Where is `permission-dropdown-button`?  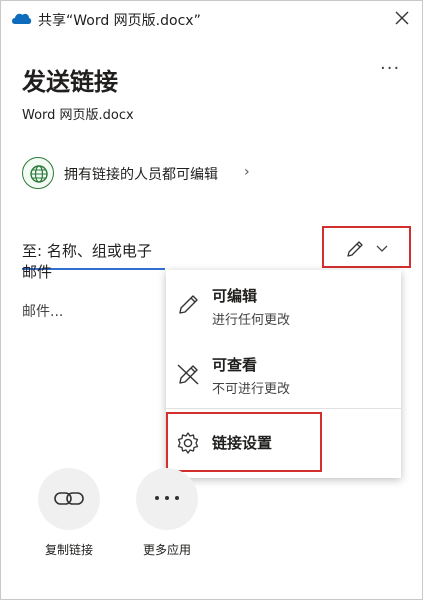 permission-dropdown-button is located at coordinates (366, 247).